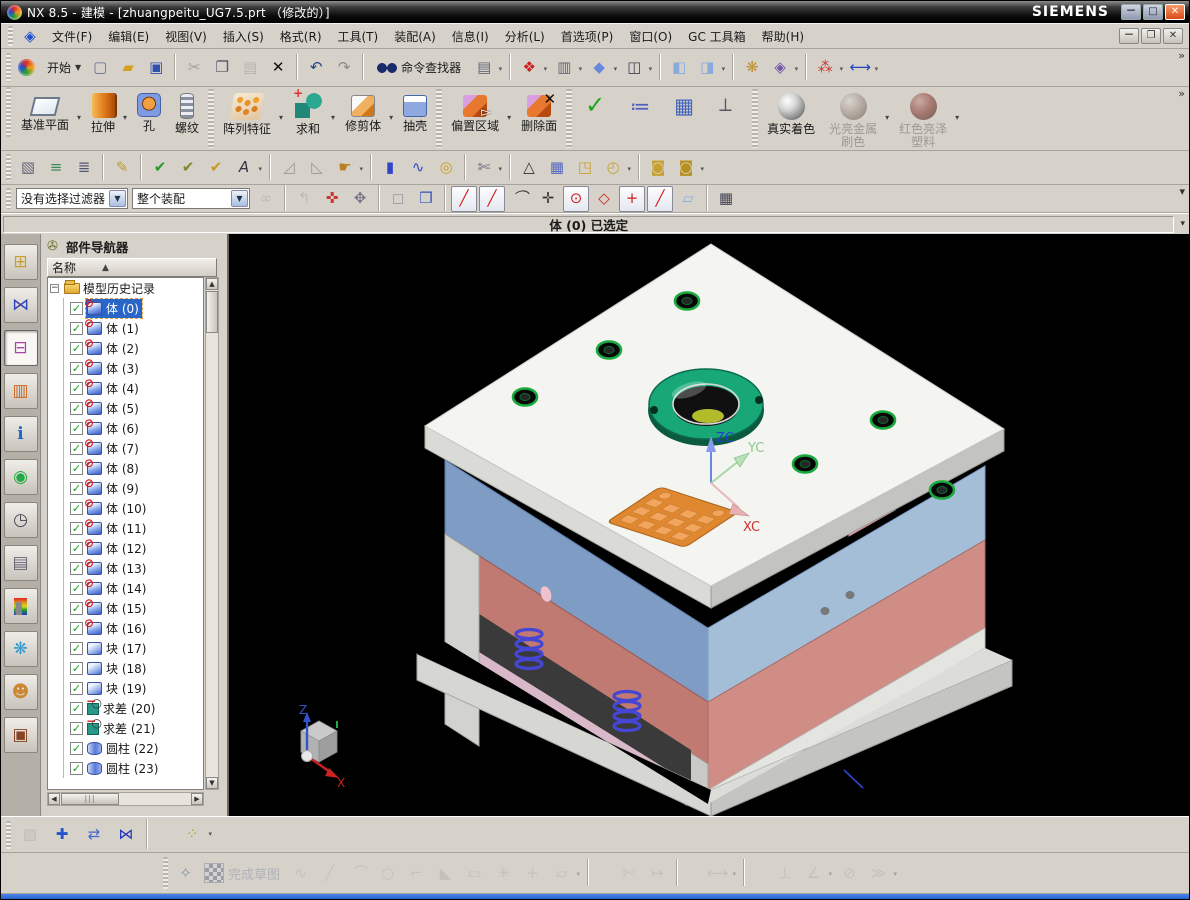 The image size is (1190, 900). Describe the element at coordinates (212, 533) in the screenshot. I see `vertical-scrollbar: ▲ ▼` at that location.